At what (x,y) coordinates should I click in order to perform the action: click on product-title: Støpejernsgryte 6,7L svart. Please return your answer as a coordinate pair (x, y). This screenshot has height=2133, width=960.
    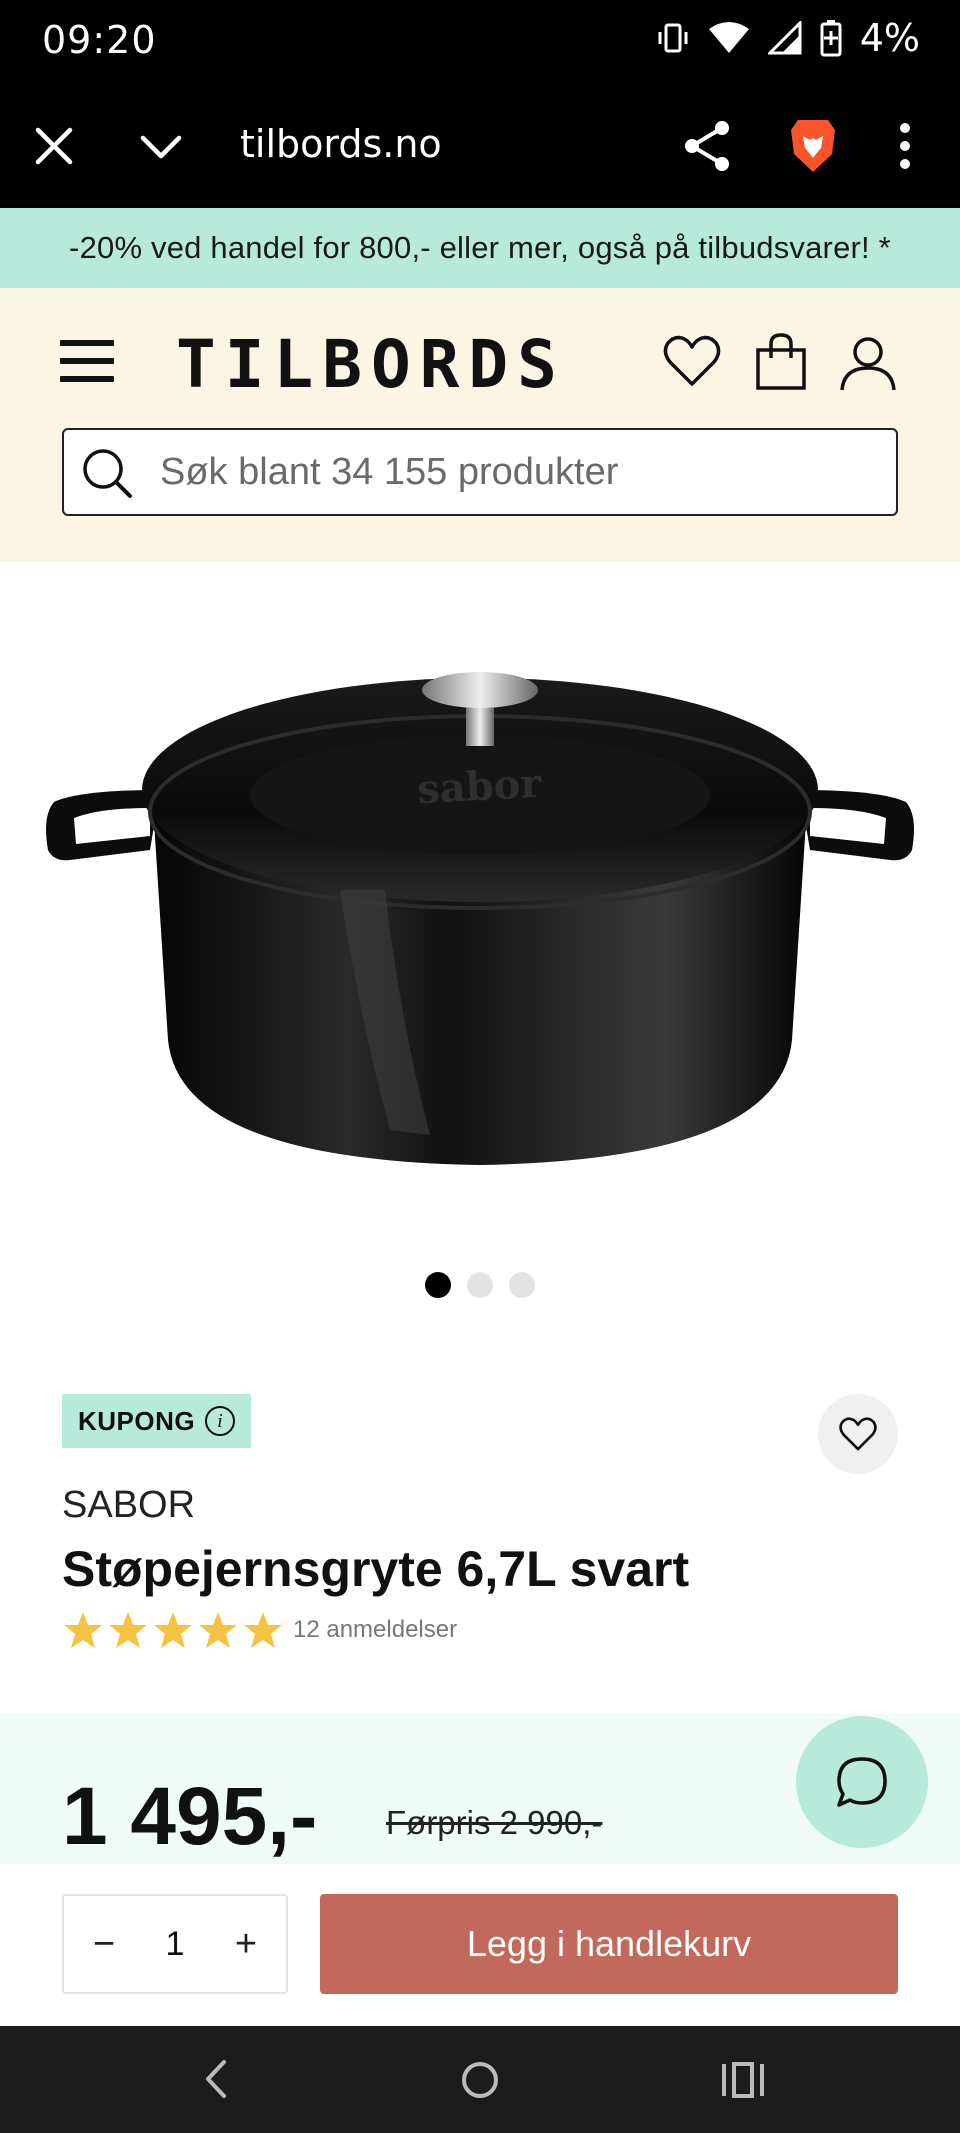
    Looking at the image, I should click on (376, 1569).